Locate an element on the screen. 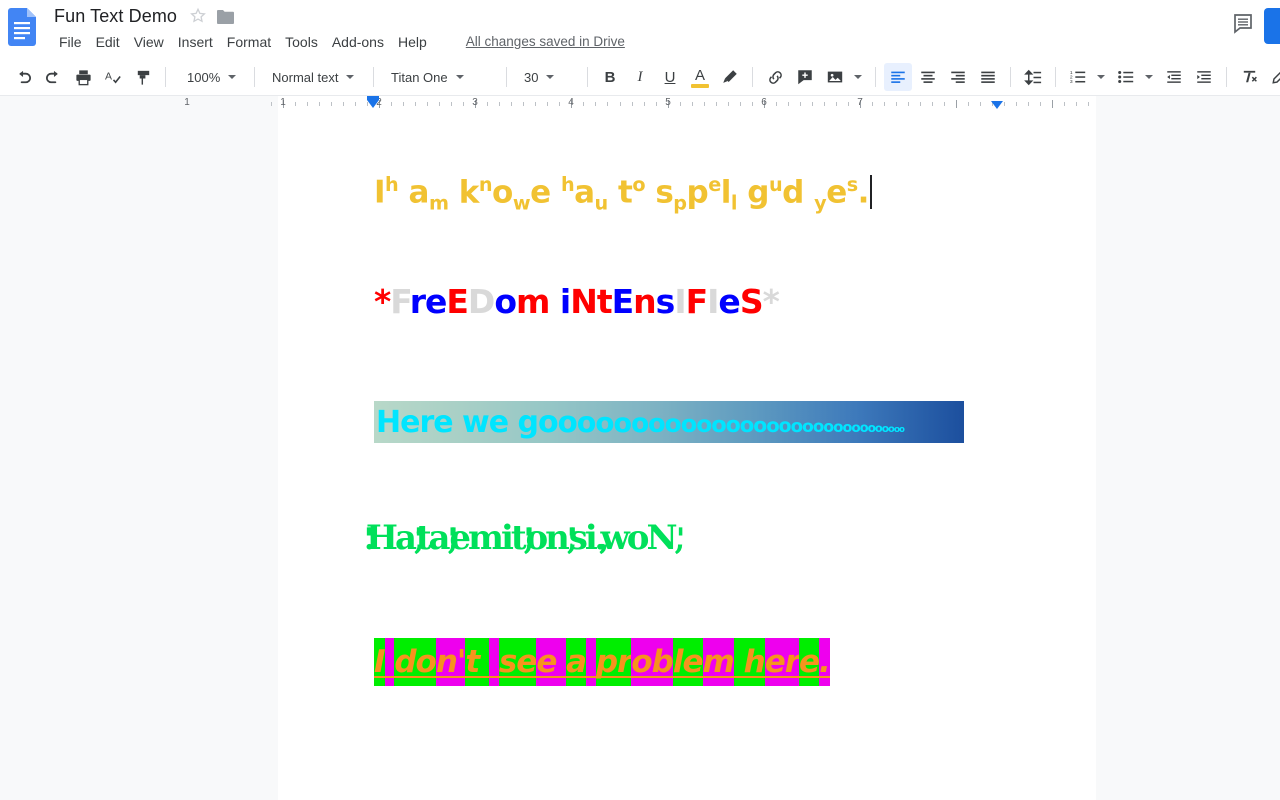 The image size is (1280, 800). text-color-swatch is located at coordinates (700, 86).